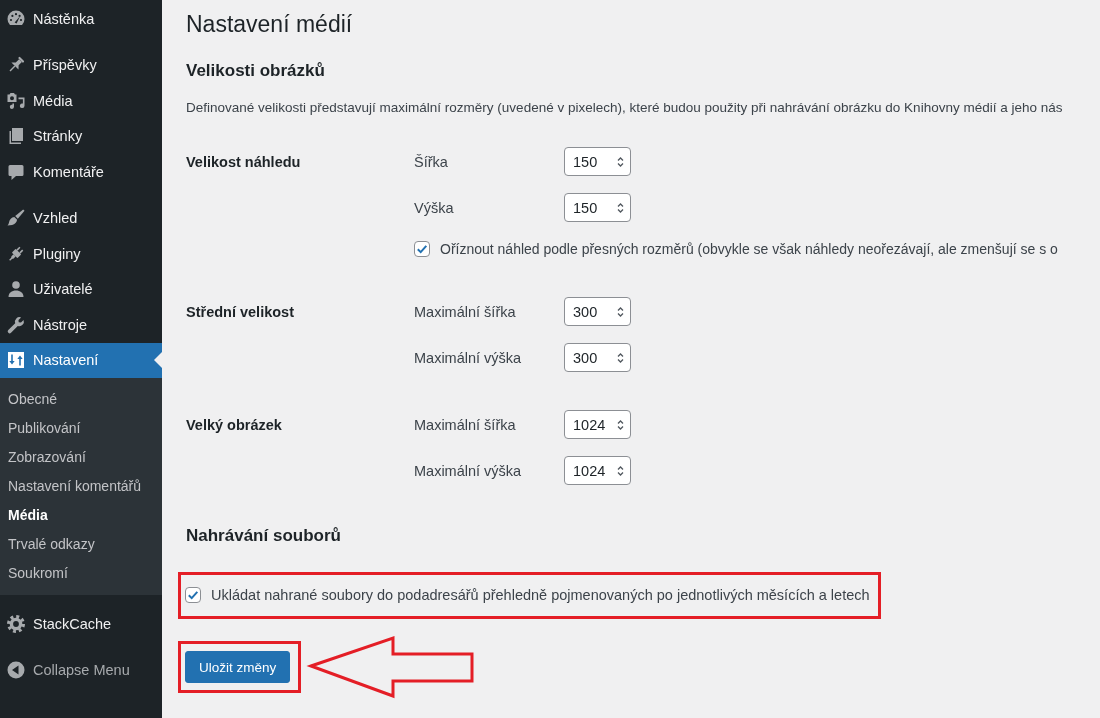 Image resolution: width=1100 pixels, height=718 pixels. Describe the element at coordinates (749, 249) in the screenshot. I see `checkbox-label: Oříznout náhled podle přesných rozměrů (obvykle se však náhledy neořezávají, ale zmenšují se s o` at that location.